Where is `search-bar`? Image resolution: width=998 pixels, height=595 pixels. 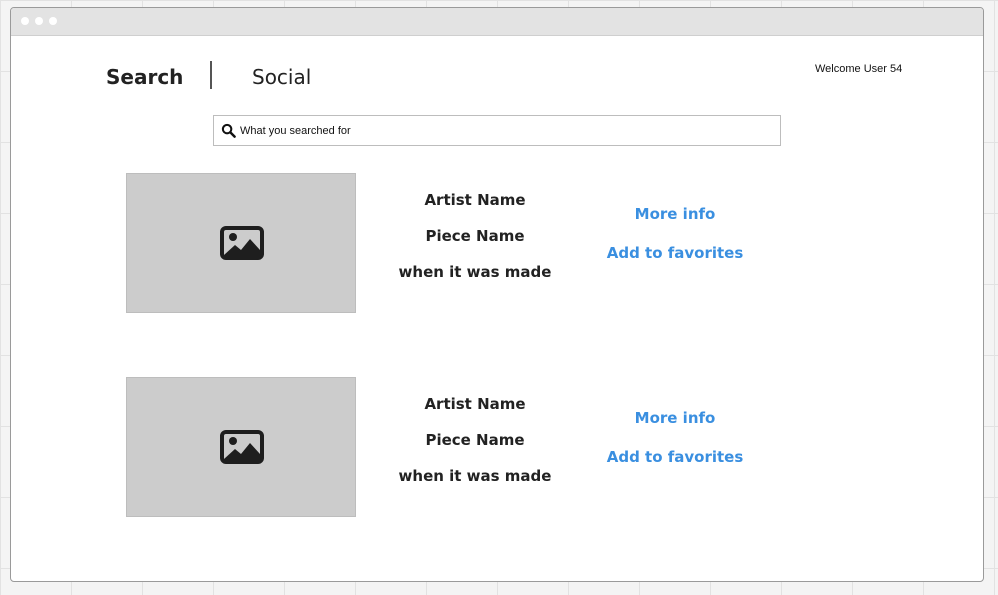 search-bar is located at coordinates (497, 130).